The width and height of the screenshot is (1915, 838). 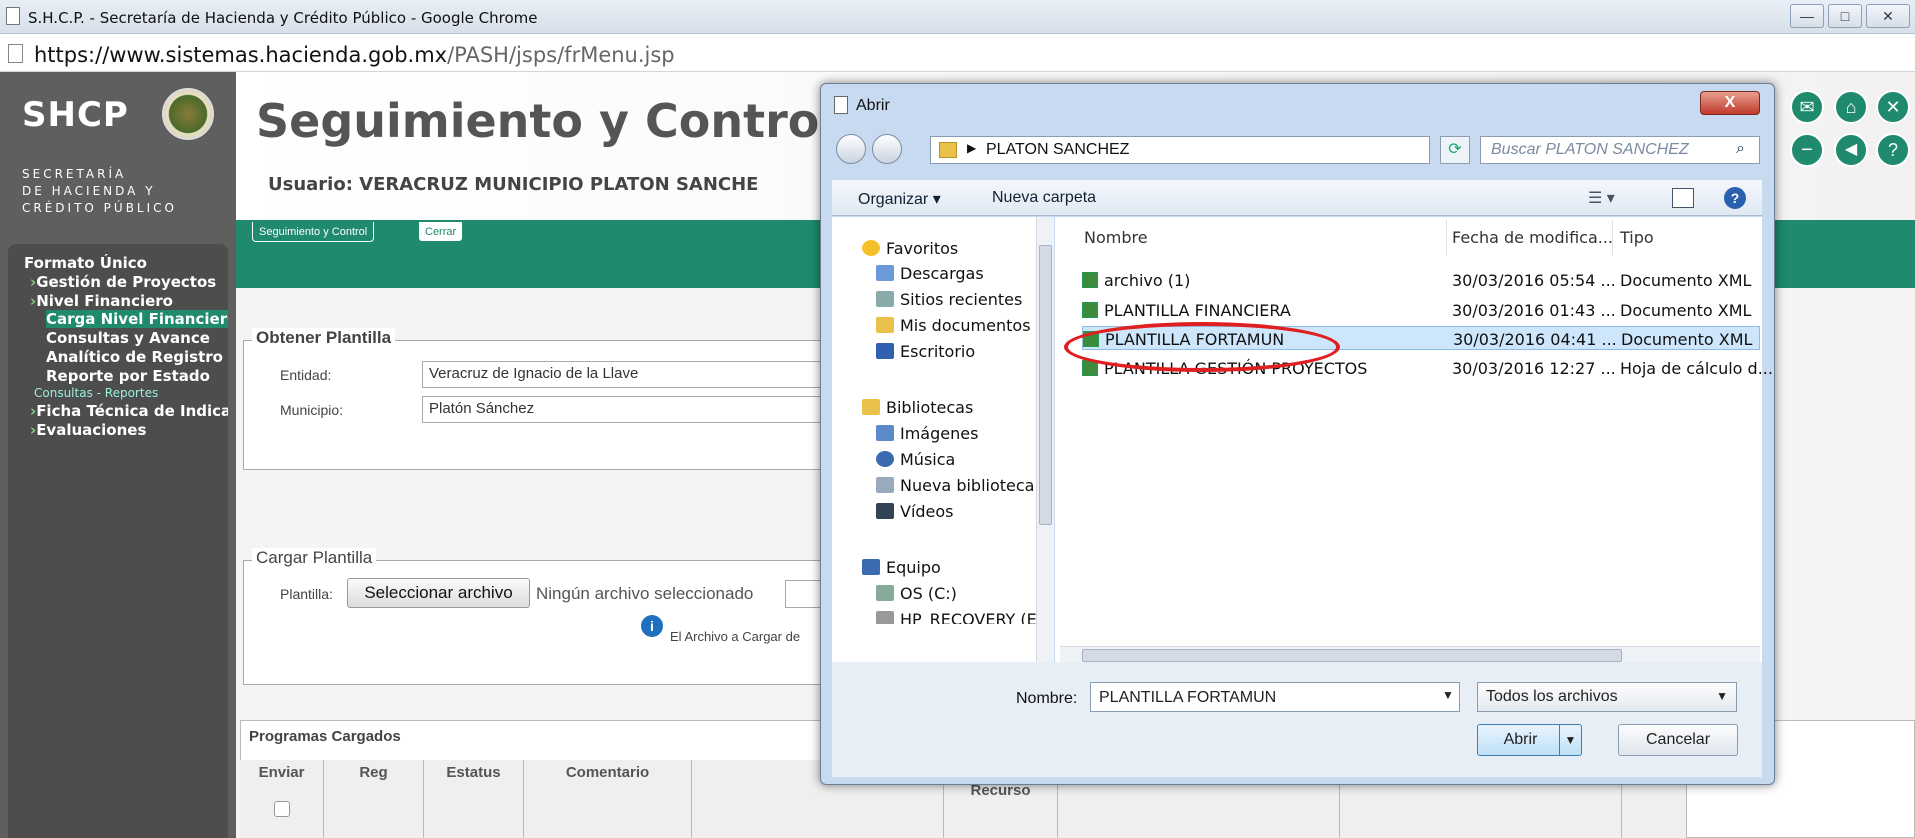 I want to click on nav-favoritos: Favoritos, so click(x=910, y=248).